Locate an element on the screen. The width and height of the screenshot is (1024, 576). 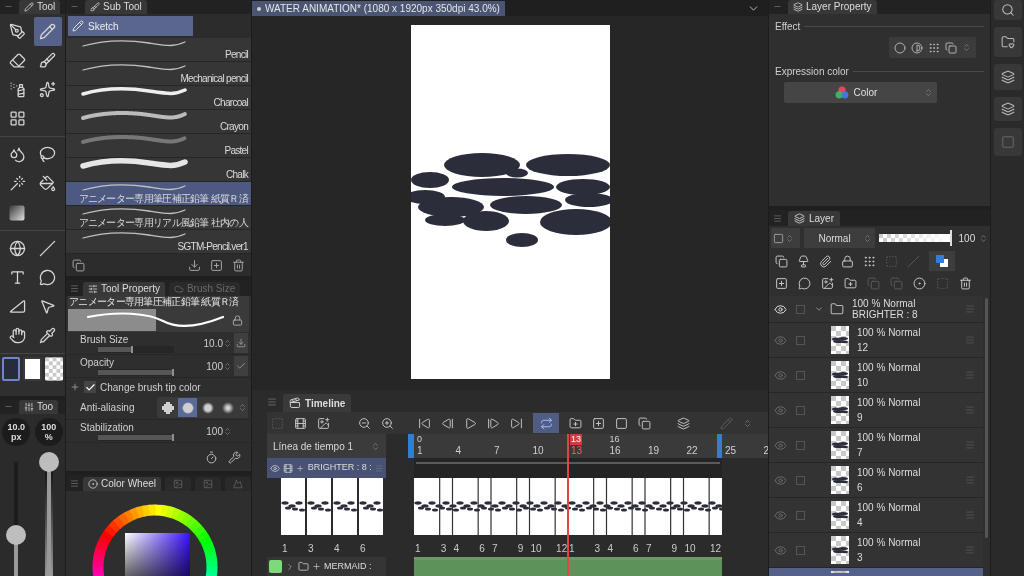
chevron-right-icon is located at coordinates (290, 566).